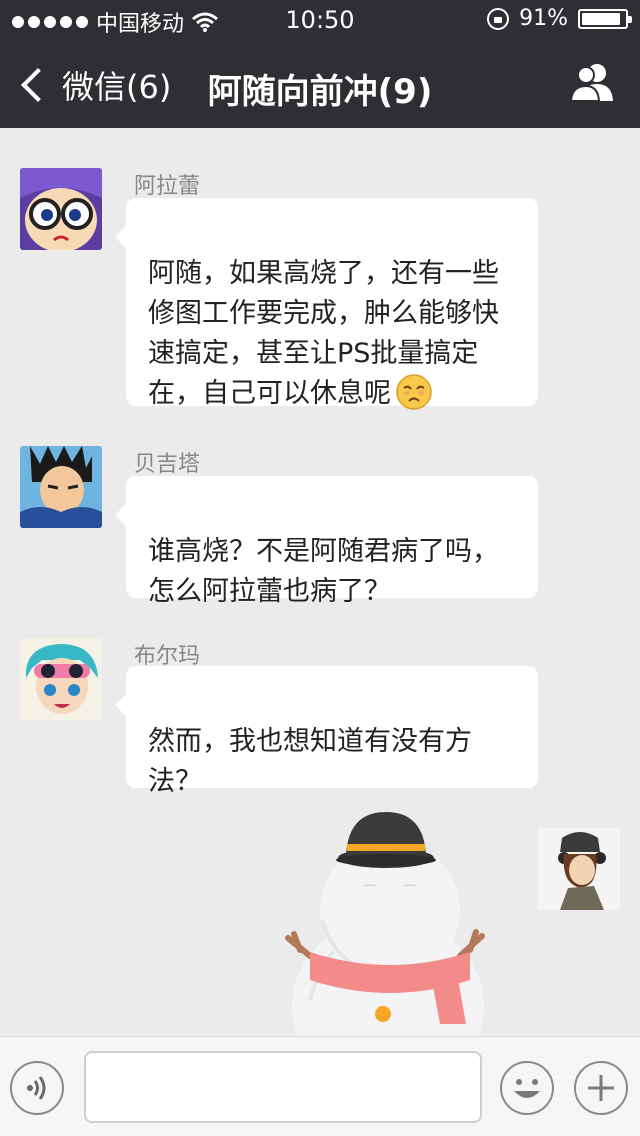 This screenshot has height=1136, width=640. I want to click on message-bubble: 然而，我也想知道有没有方 法？, so click(326, 731).